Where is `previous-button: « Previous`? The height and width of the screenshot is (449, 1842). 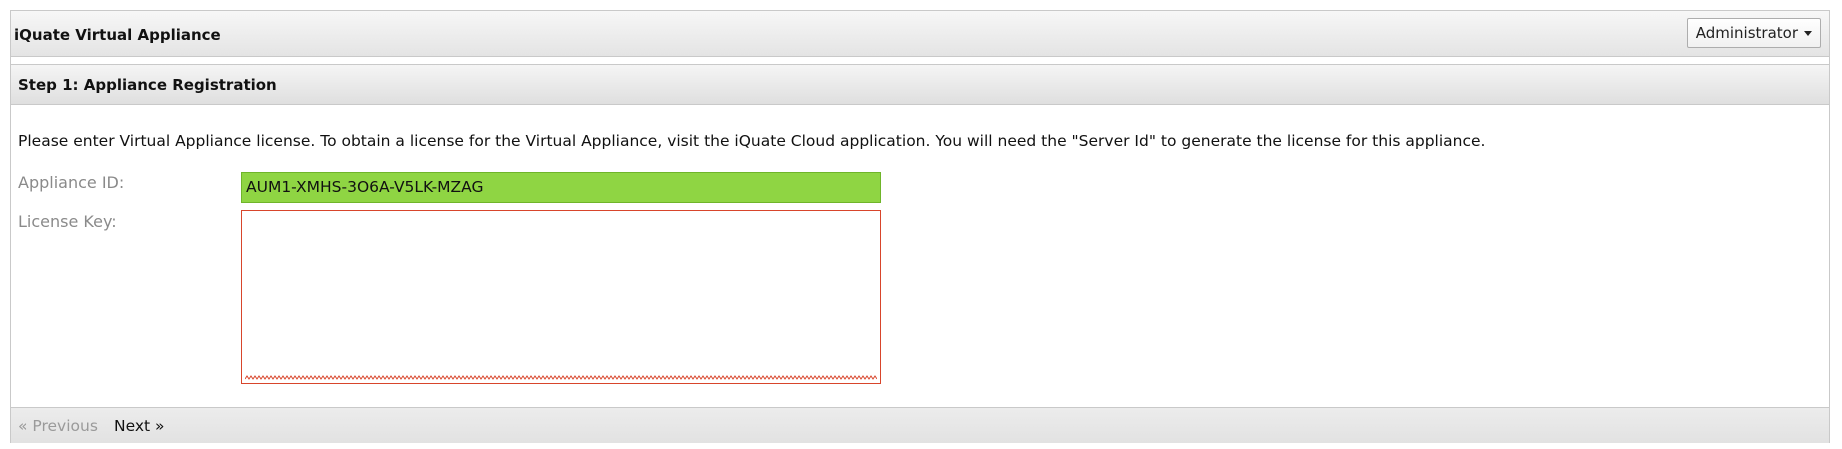 previous-button: « Previous is located at coordinates (58, 426).